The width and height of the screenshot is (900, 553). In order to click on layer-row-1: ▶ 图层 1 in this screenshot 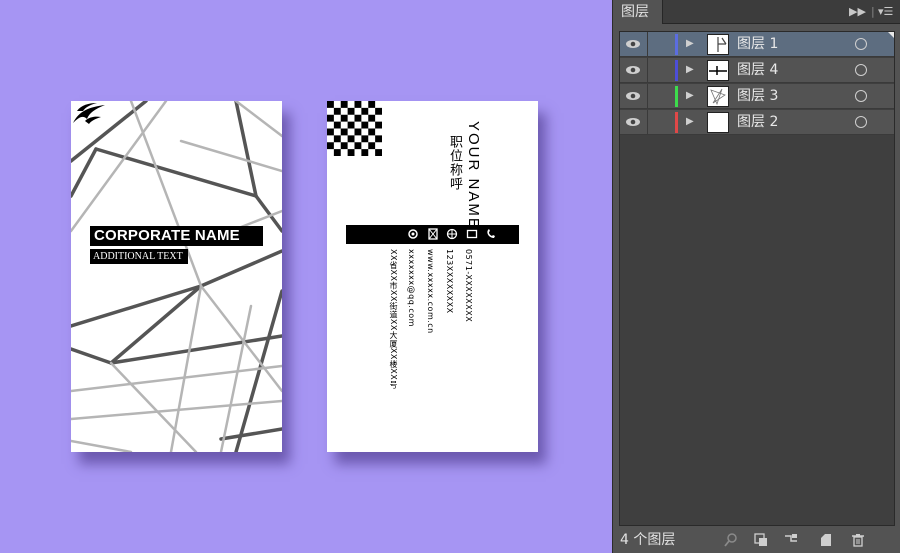, I will do `click(757, 44)`.